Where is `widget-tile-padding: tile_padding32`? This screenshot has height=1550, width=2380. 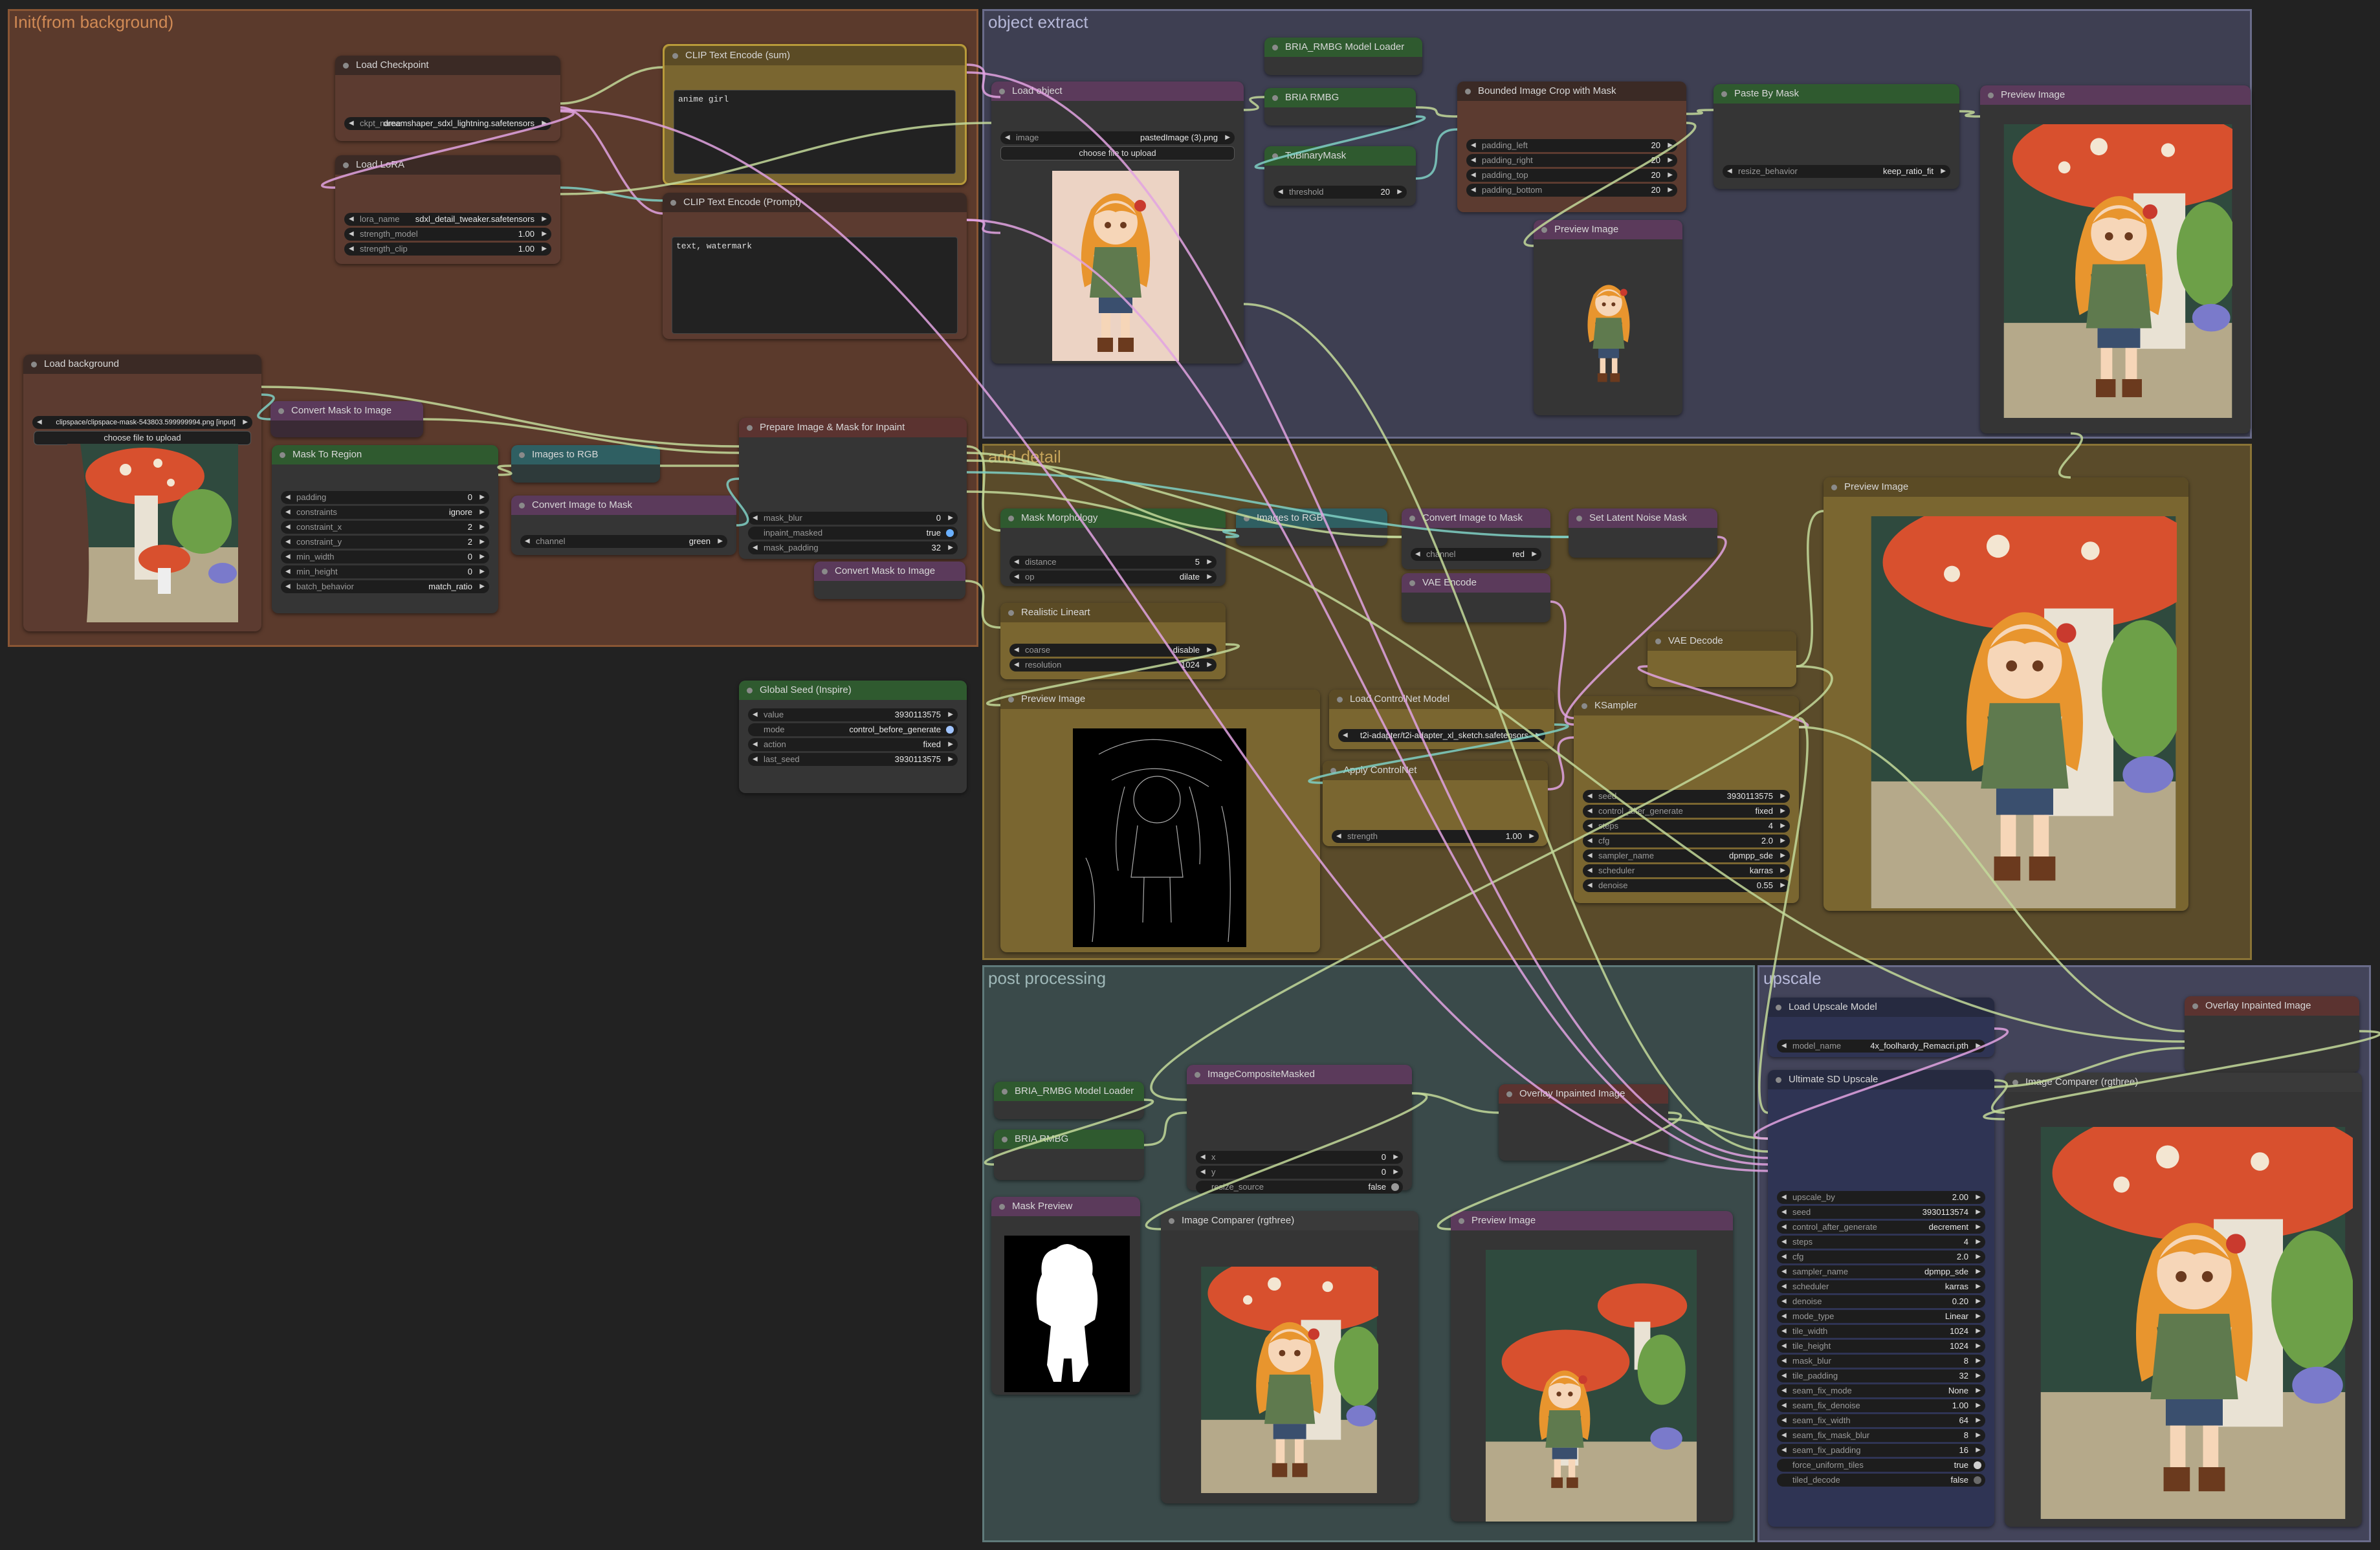 widget-tile-padding: tile_padding32 is located at coordinates (1881, 1376).